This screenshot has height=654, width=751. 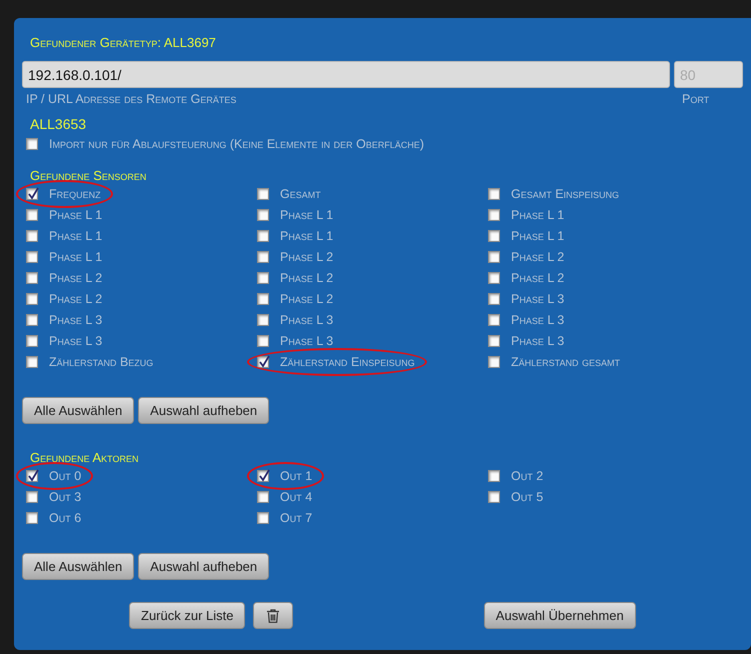 I want to click on field-label: Port, so click(x=695, y=99).